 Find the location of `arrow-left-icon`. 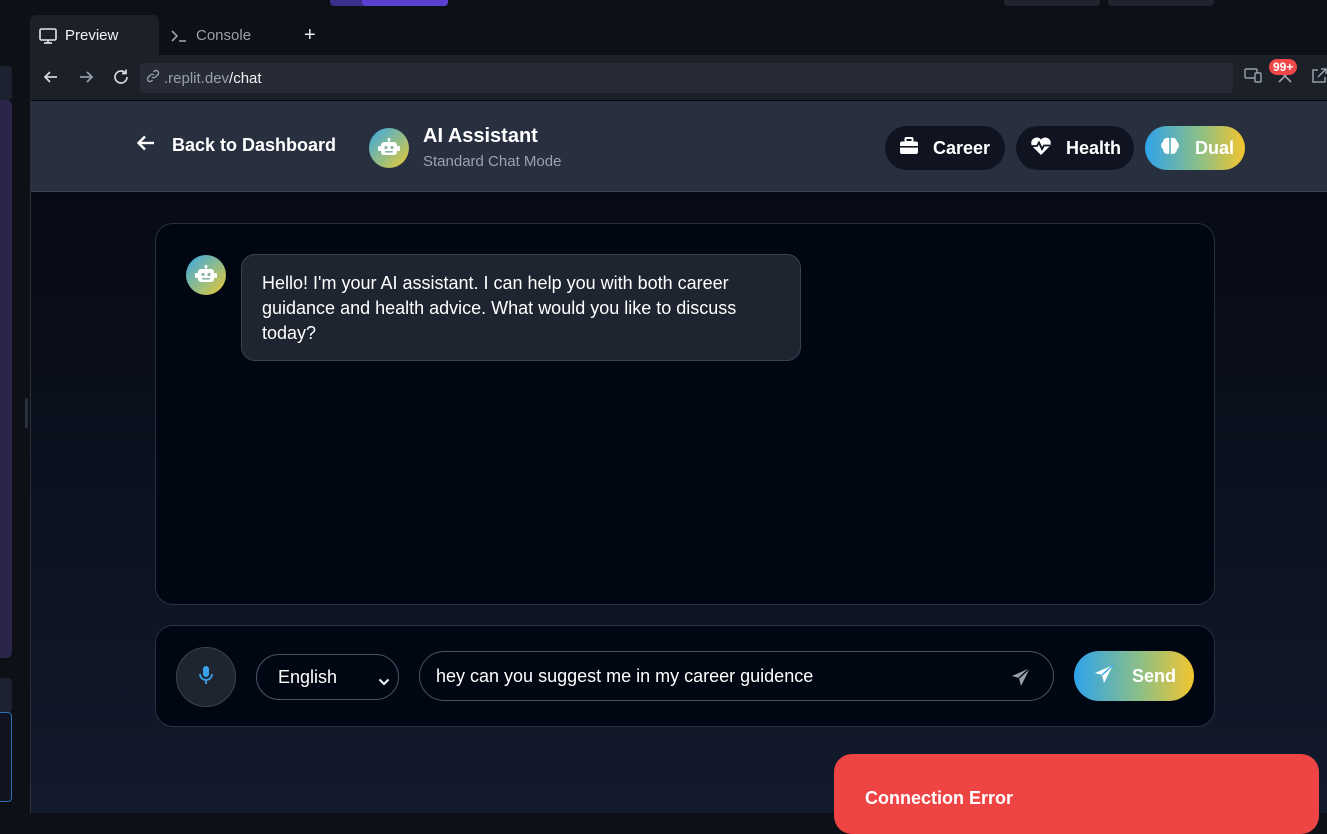

arrow-left-icon is located at coordinates (146, 145).